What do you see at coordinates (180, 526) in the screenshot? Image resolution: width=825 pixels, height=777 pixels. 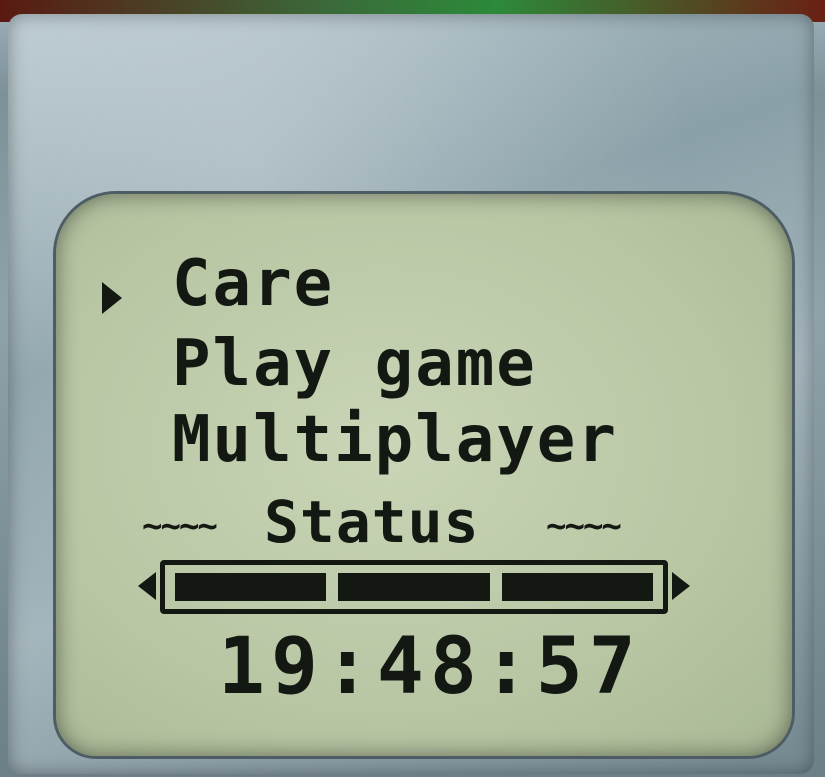 I see `status-decoration-left: ~~~~` at bounding box center [180, 526].